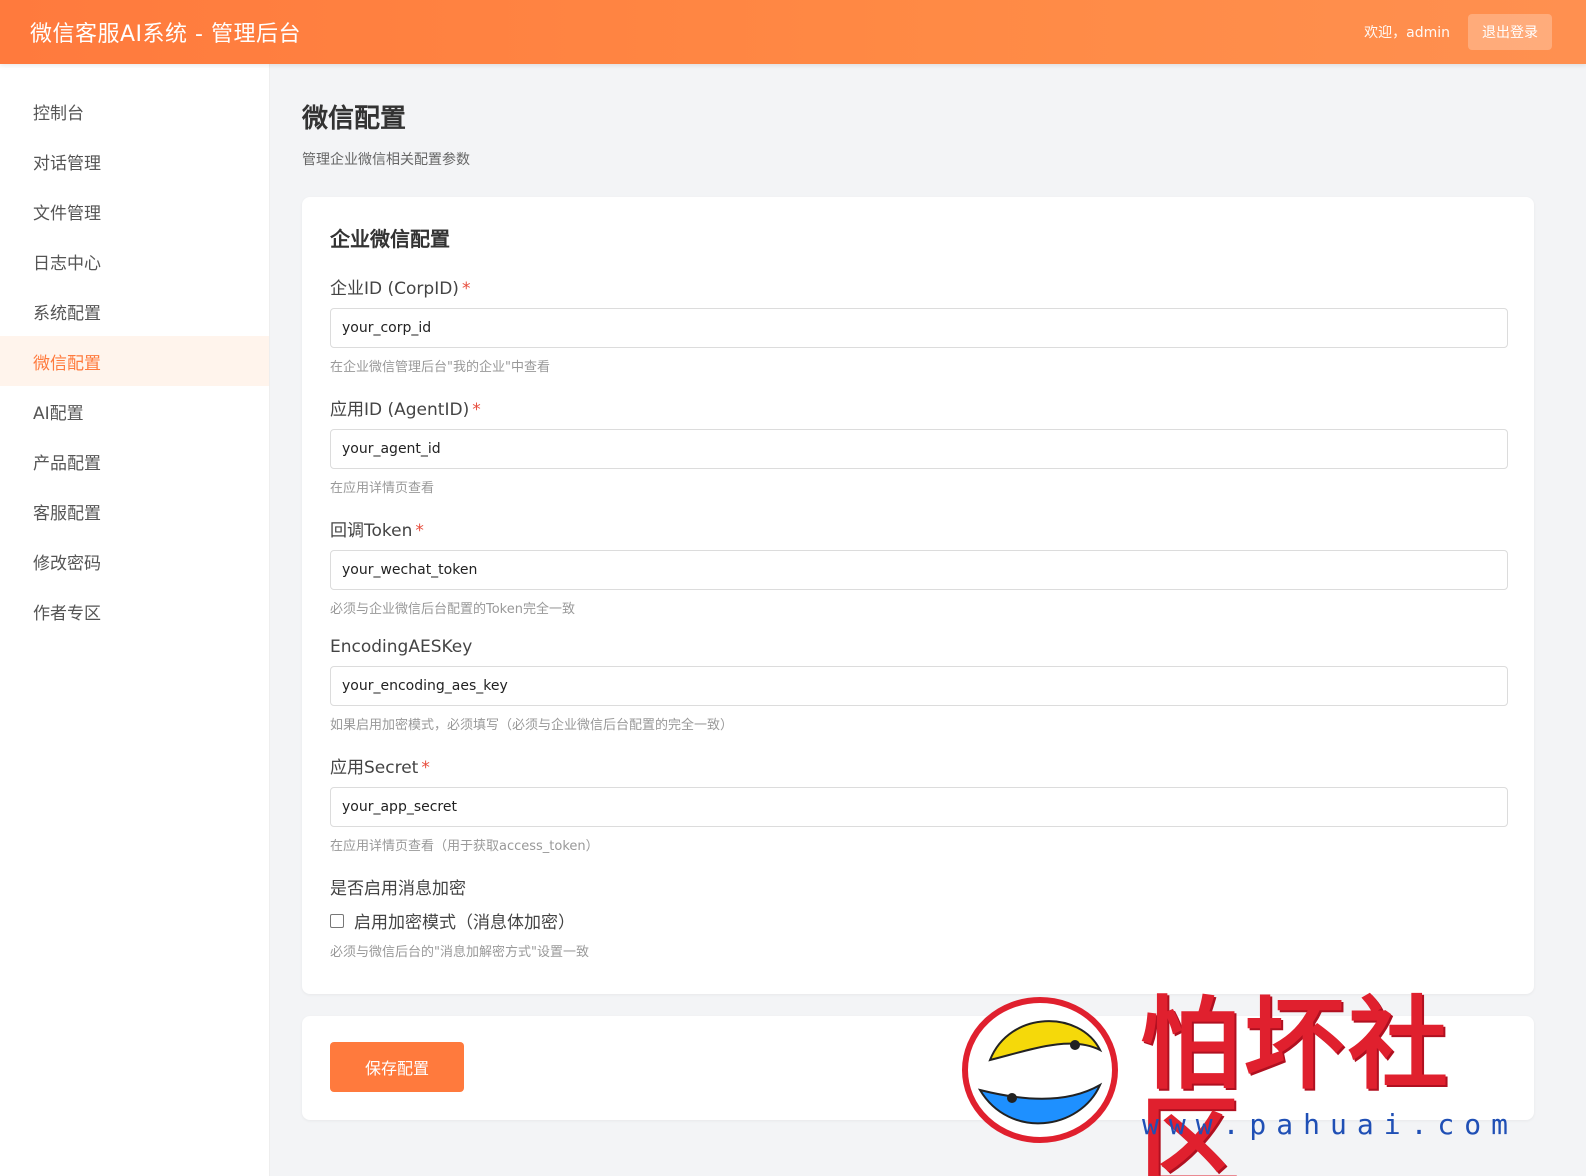 This screenshot has height=1176, width=1586. I want to click on sidebar-item-author-zone: 作者专区, so click(134, 611).